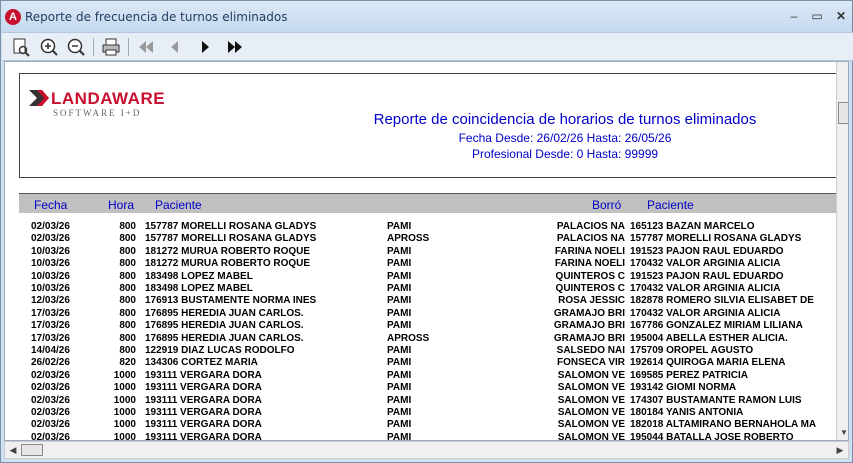  What do you see at coordinates (733, 325) in the screenshot?
I see `row-paciente-2: 167786 GONZALEZ MIRIAM LILIANA` at bounding box center [733, 325].